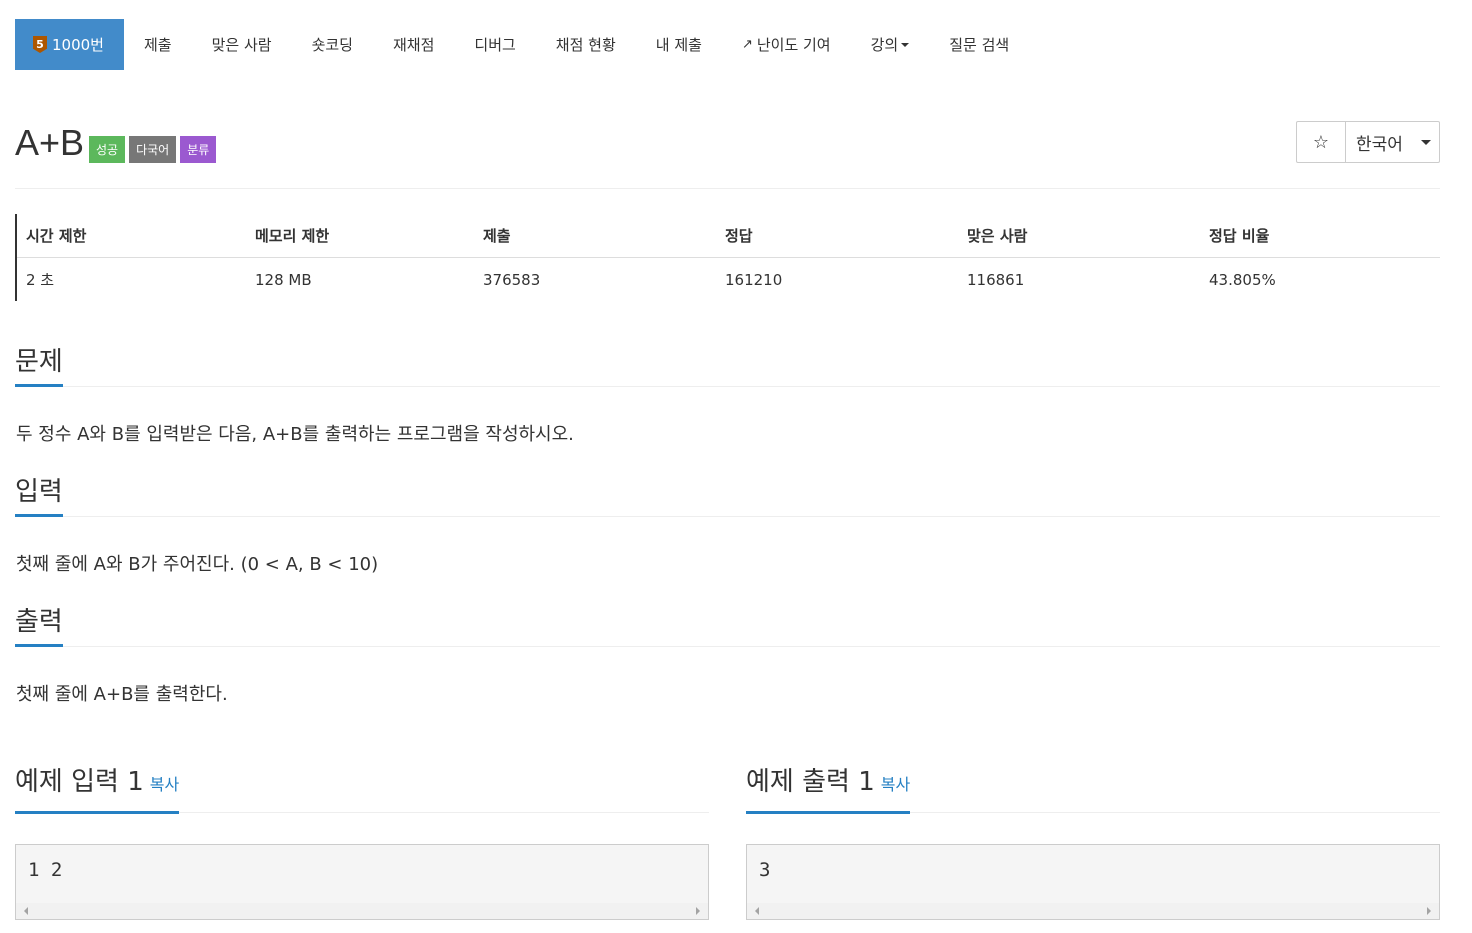  I want to click on problem-labels: 성공 다국어 분류, so click(153, 149).